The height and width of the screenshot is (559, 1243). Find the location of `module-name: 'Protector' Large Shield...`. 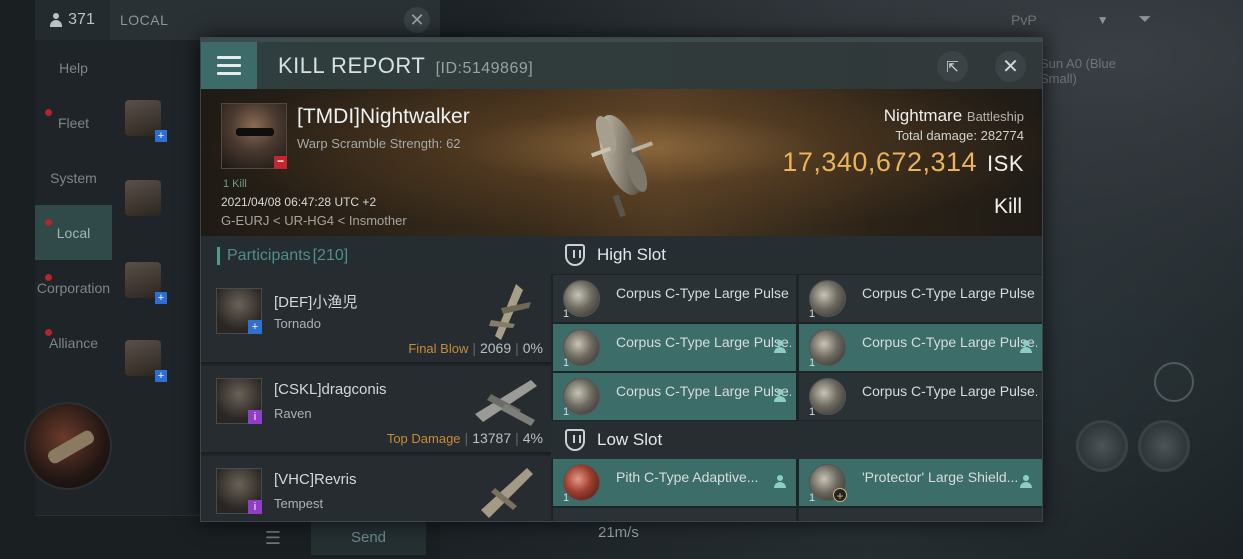

module-name: 'Protector' Large Shield... is located at coordinates (940, 477).